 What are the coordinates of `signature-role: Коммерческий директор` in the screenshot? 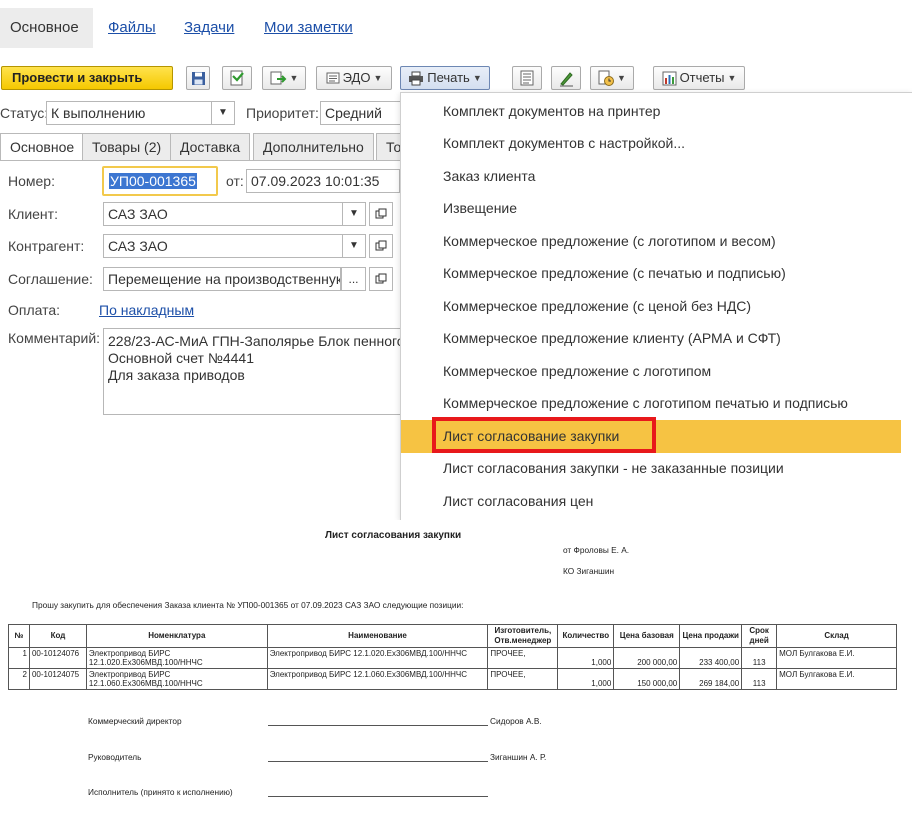 It's located at (135, 721).